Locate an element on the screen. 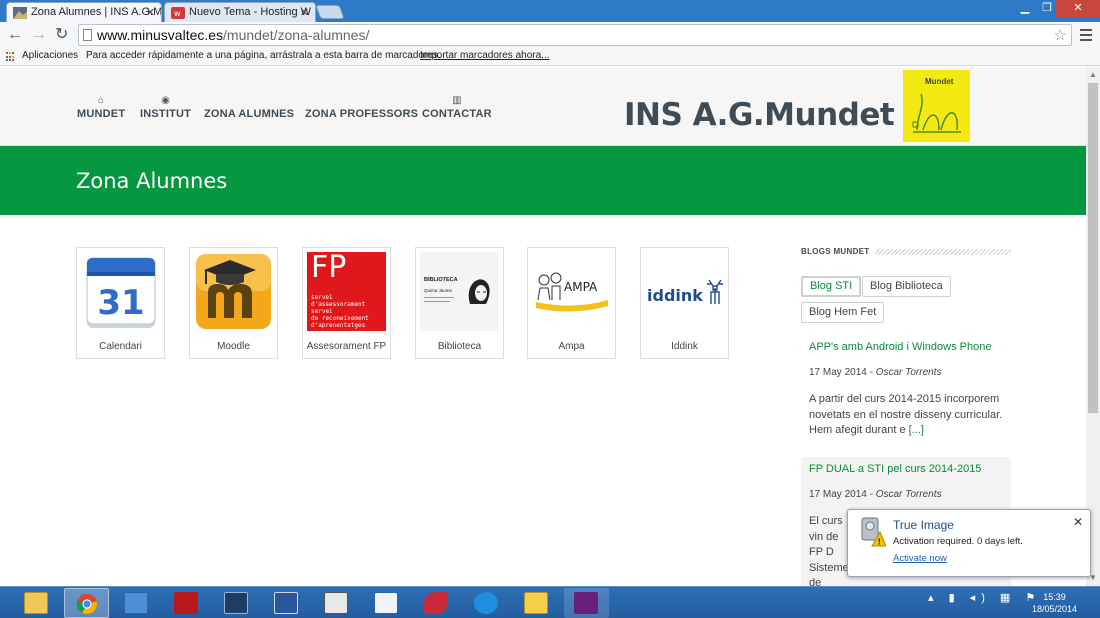  taskbar-explorer is located at coordinates (36, 603).